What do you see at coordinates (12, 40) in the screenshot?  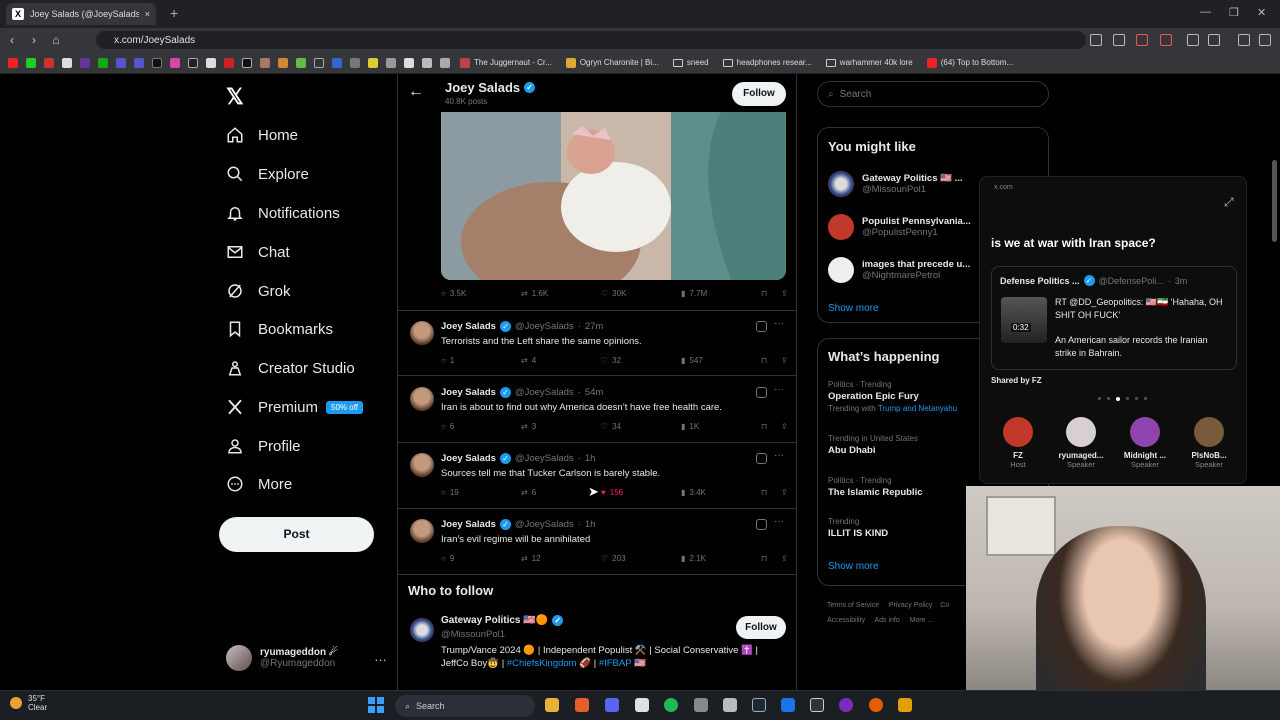 I see `back-nav-icon: ‹` at bounding box center [12, 40].